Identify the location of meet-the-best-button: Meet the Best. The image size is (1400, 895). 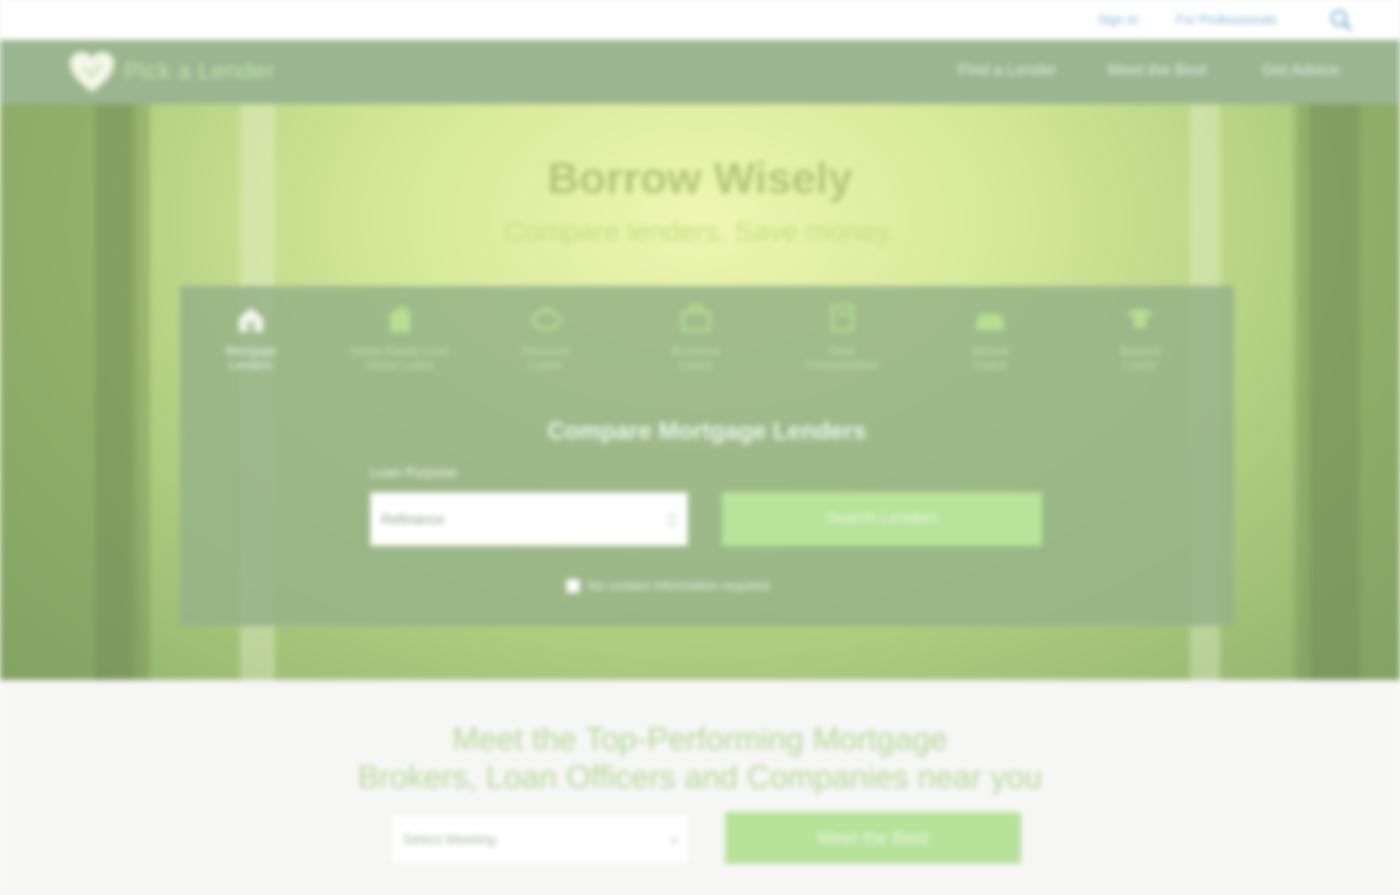
(873, 838).